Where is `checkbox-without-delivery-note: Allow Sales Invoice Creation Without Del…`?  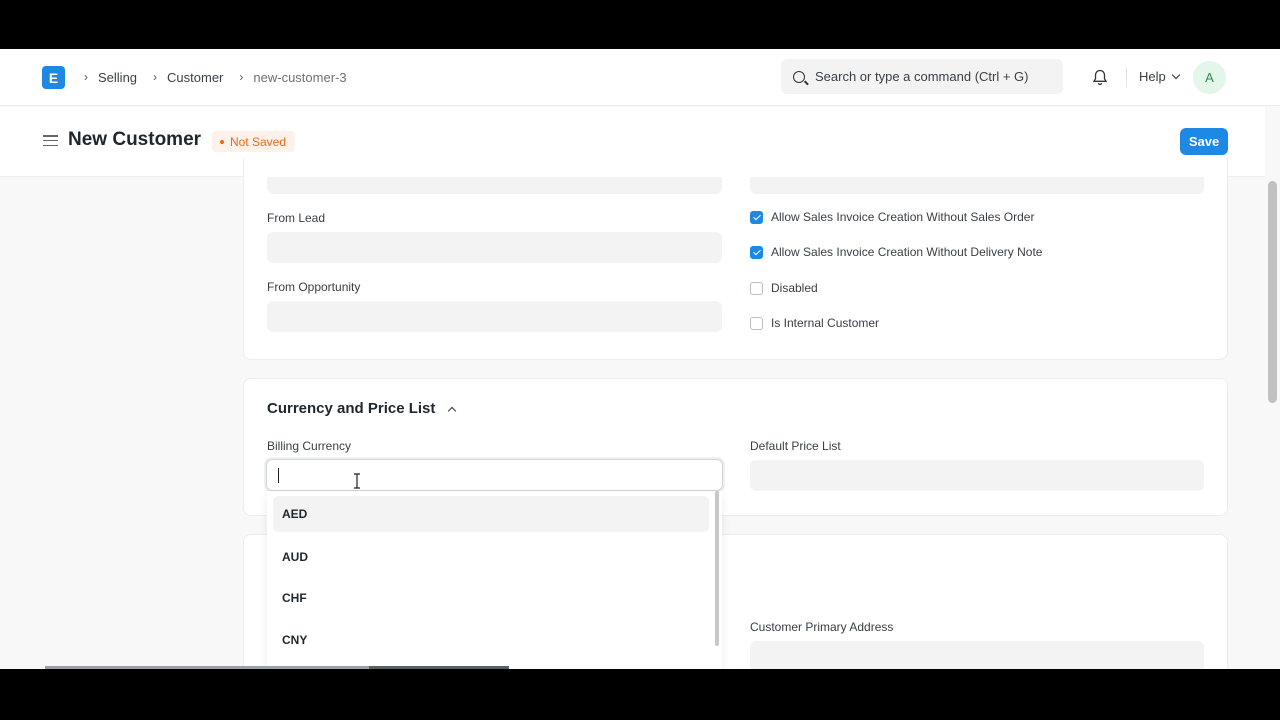 checkbox-without-delivery-note: Allow Sales Invoice Creation Without Del… is located at coordinates (896, 252).